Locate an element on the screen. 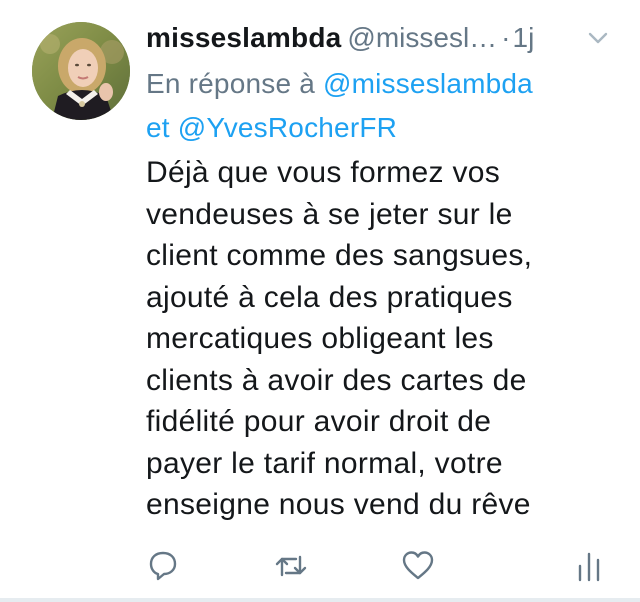 The width and height of the screenshot is (640, 602). retweet-icon is located at coordinates (291, 566).